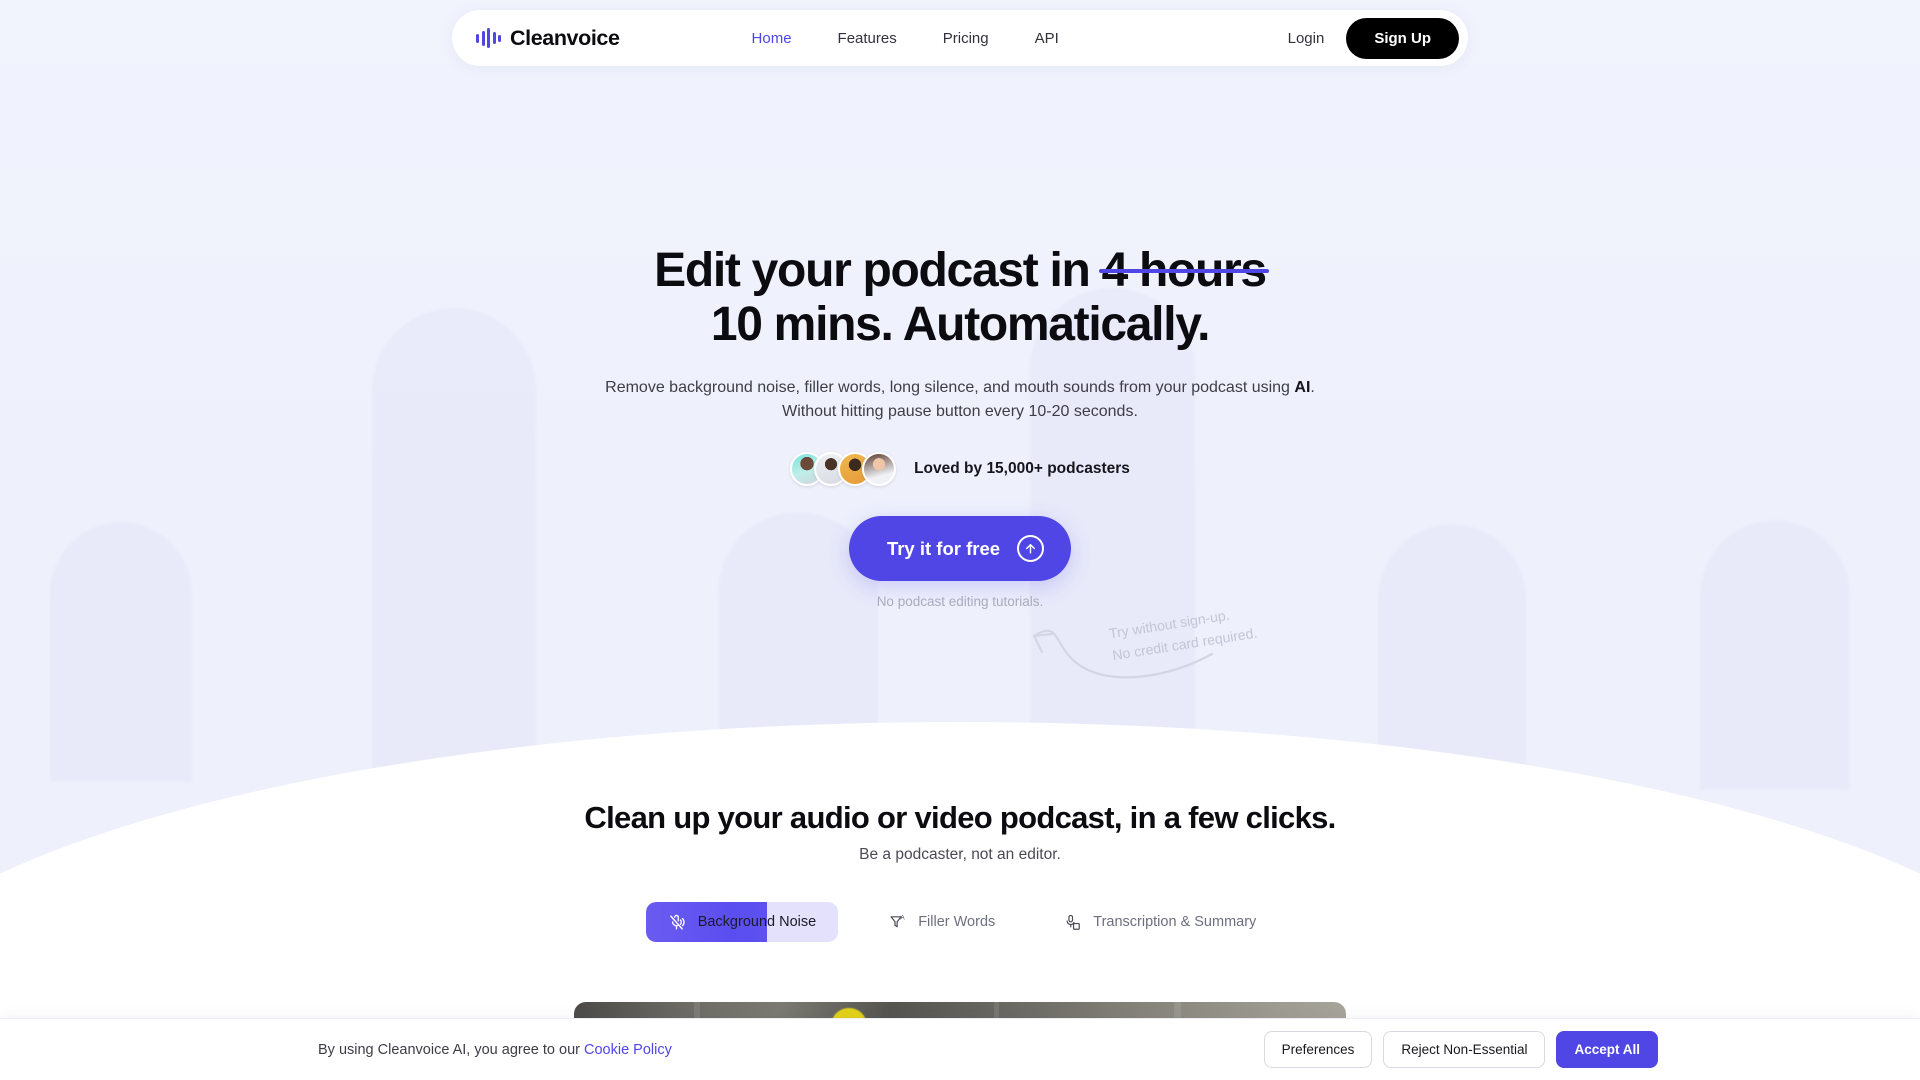 This screenshot has height=1080, width=1920. What do you see at coordinates (1607, 1049) in the screenshot?
I see `accept-all-button: Accept All` at bounding box center [1607, 1049].